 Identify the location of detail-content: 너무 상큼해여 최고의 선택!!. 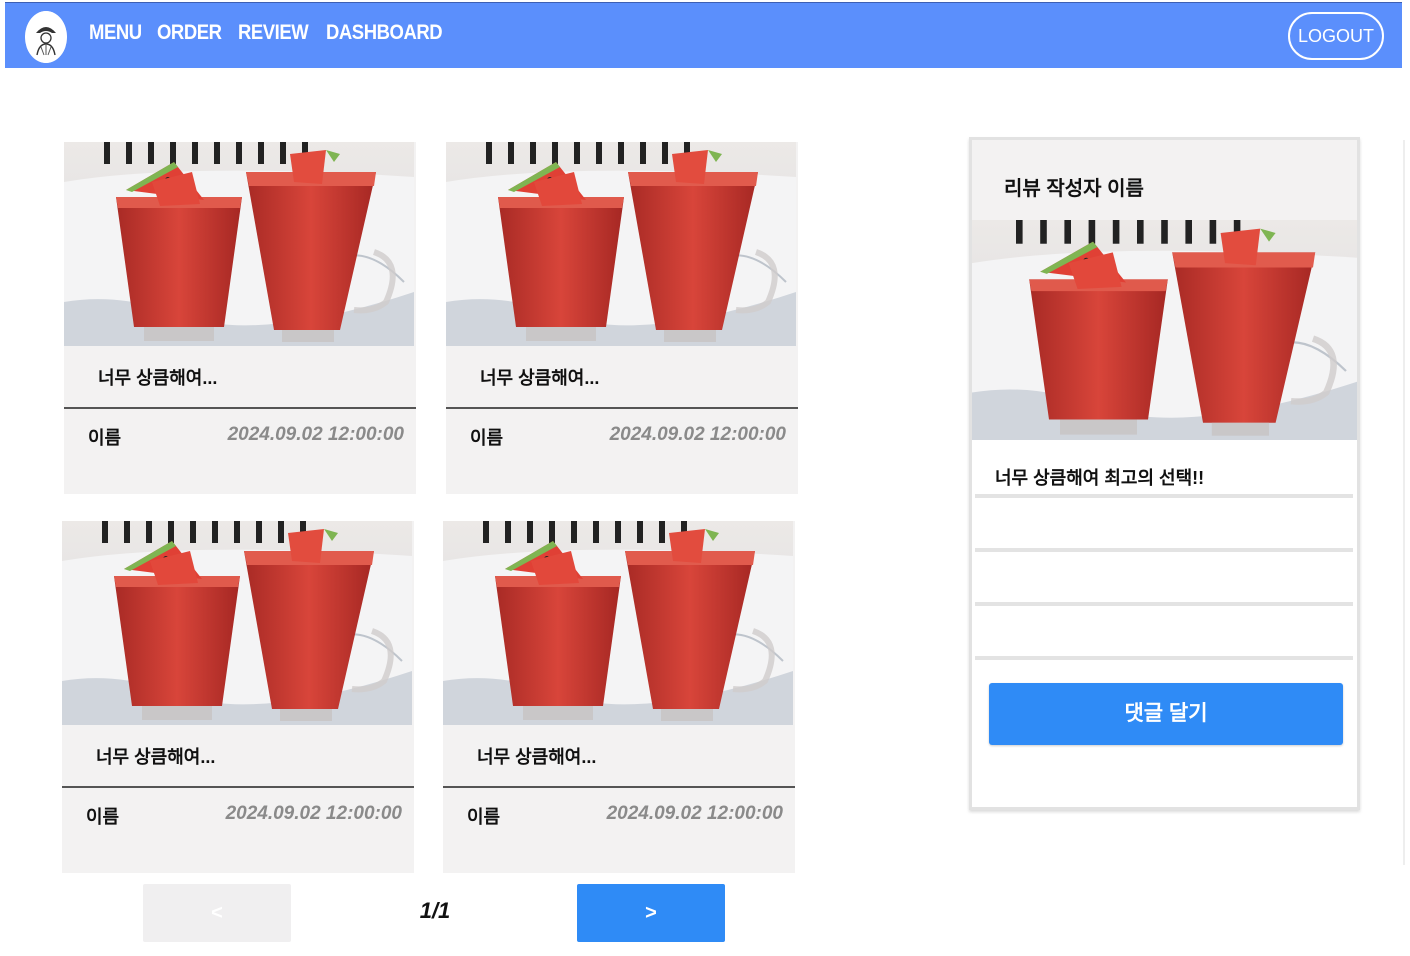
(1100, 478).